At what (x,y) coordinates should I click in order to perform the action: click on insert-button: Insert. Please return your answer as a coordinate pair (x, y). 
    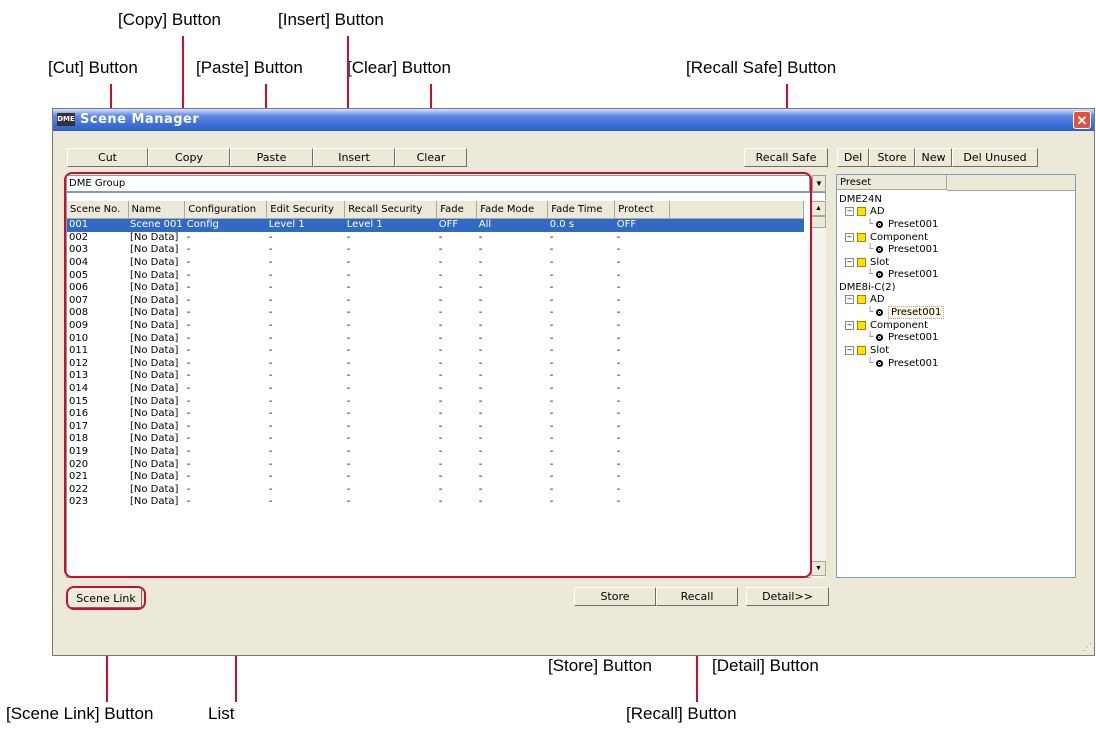
    Looking at the image, I should click on (354, 157).